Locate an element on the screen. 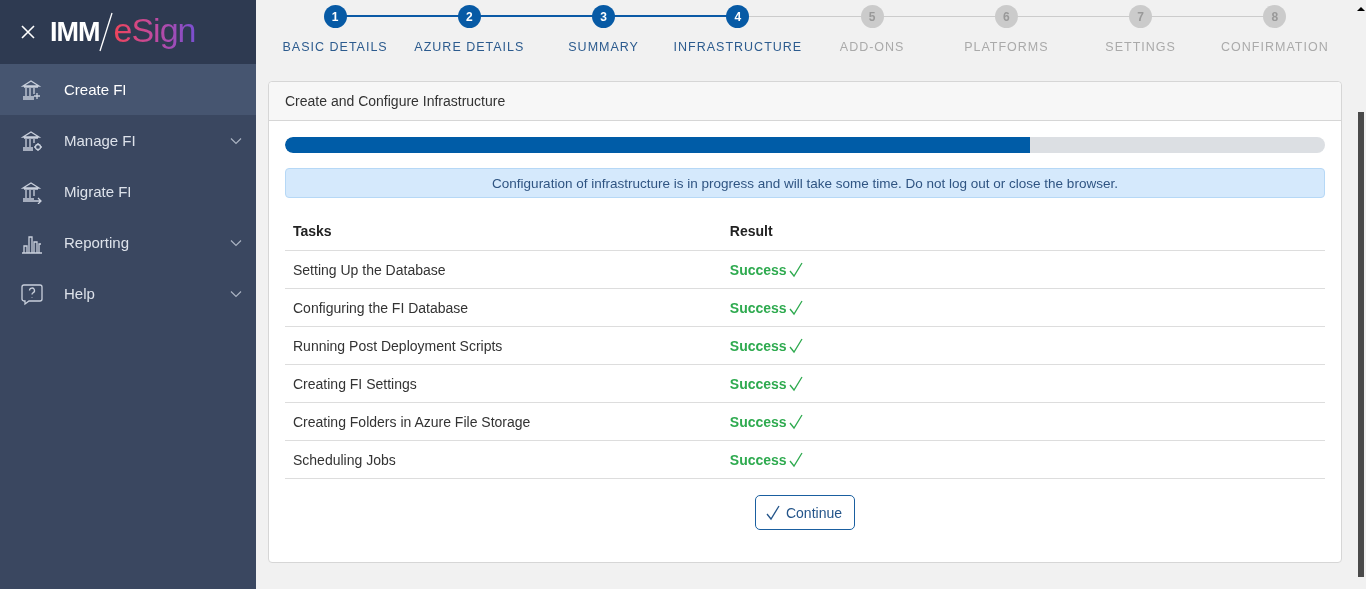  scroll-up-icon is located at coordinates (1361, 9).